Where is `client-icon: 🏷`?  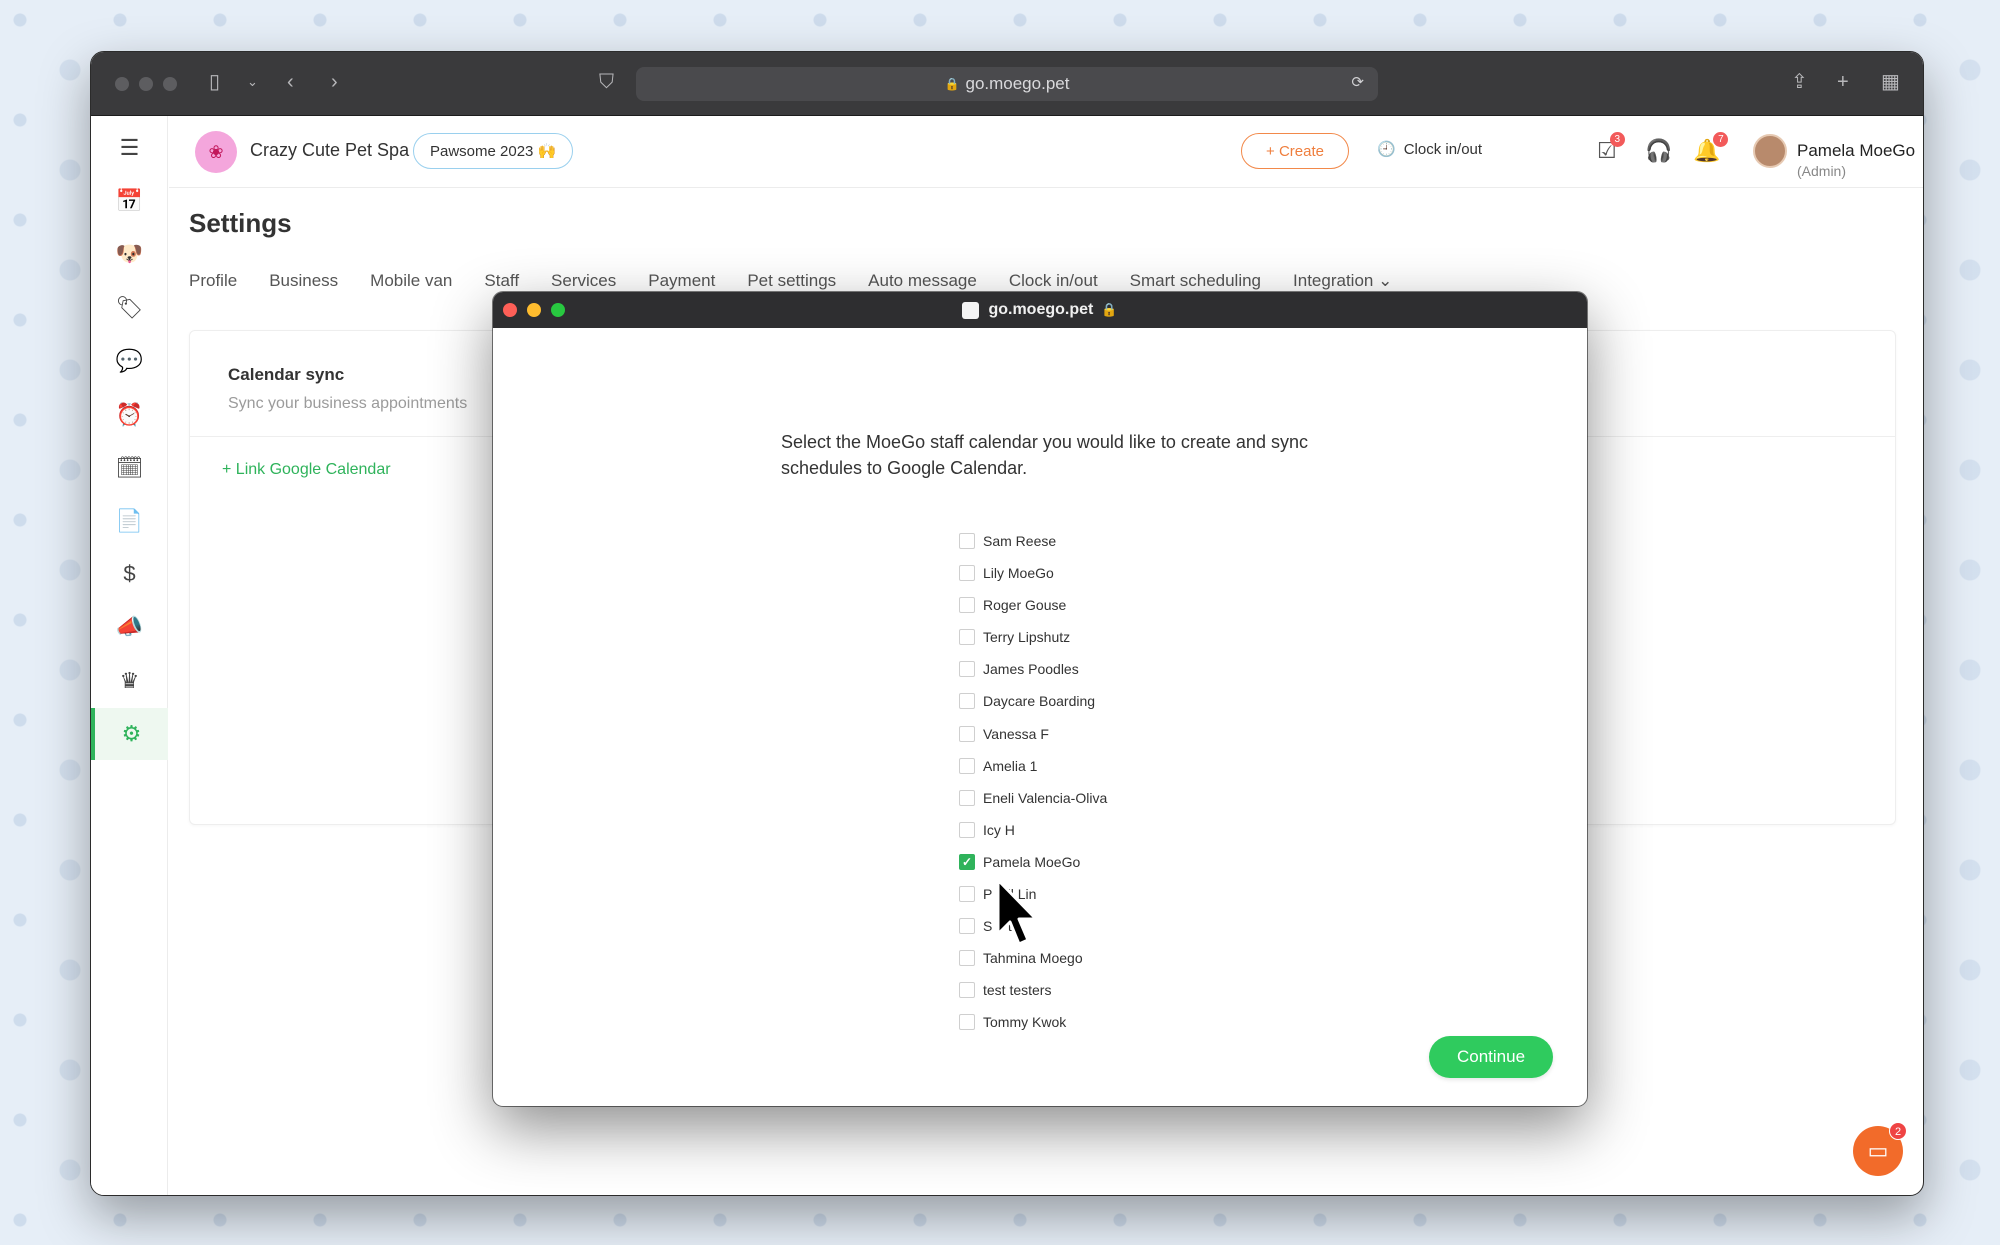 client-icon: 🏷 is located at coordinates (129, 308).